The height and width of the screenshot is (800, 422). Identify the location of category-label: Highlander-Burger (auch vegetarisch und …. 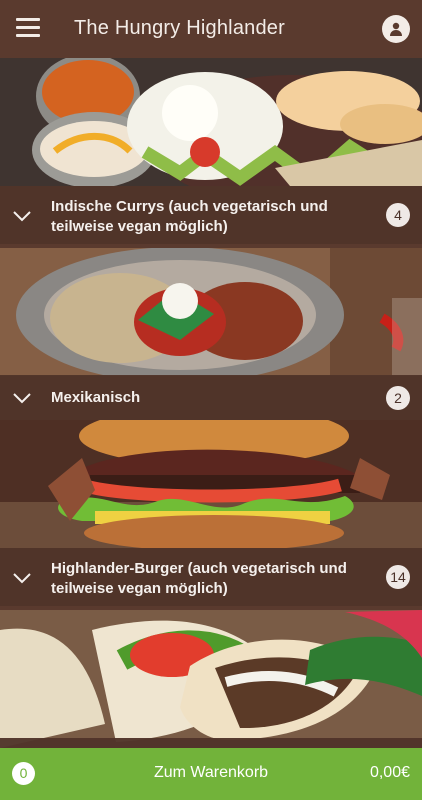
(199, 578).